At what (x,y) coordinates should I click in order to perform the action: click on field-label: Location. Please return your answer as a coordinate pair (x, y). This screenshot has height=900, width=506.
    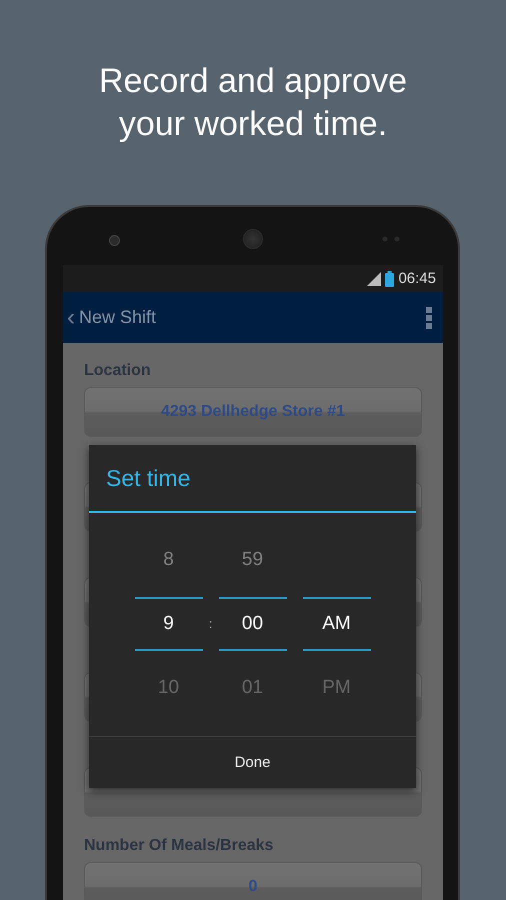
    Looking at the image, I should click on (118, 371).